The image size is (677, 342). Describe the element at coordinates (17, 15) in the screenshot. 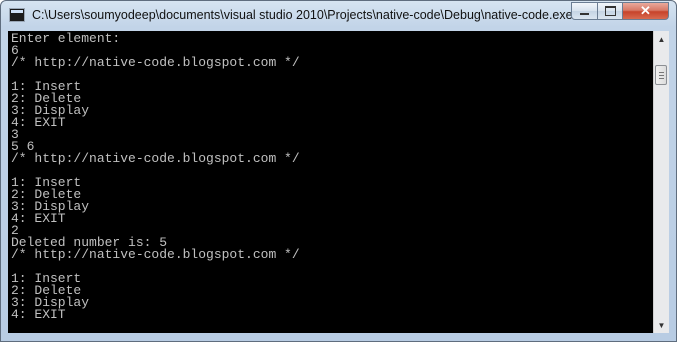

I see `console-app-icon` at that location.